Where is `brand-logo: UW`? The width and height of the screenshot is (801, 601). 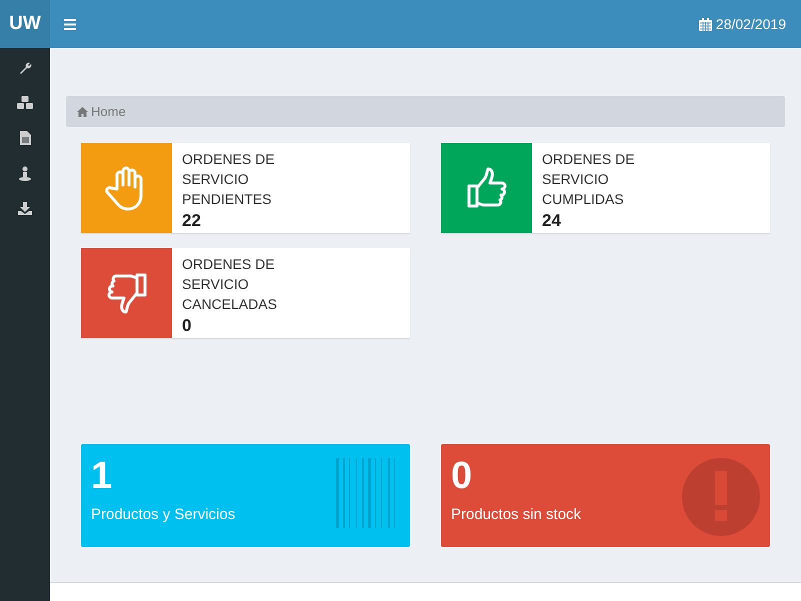 brand-logo: UW is located at coordinates (25, 24).